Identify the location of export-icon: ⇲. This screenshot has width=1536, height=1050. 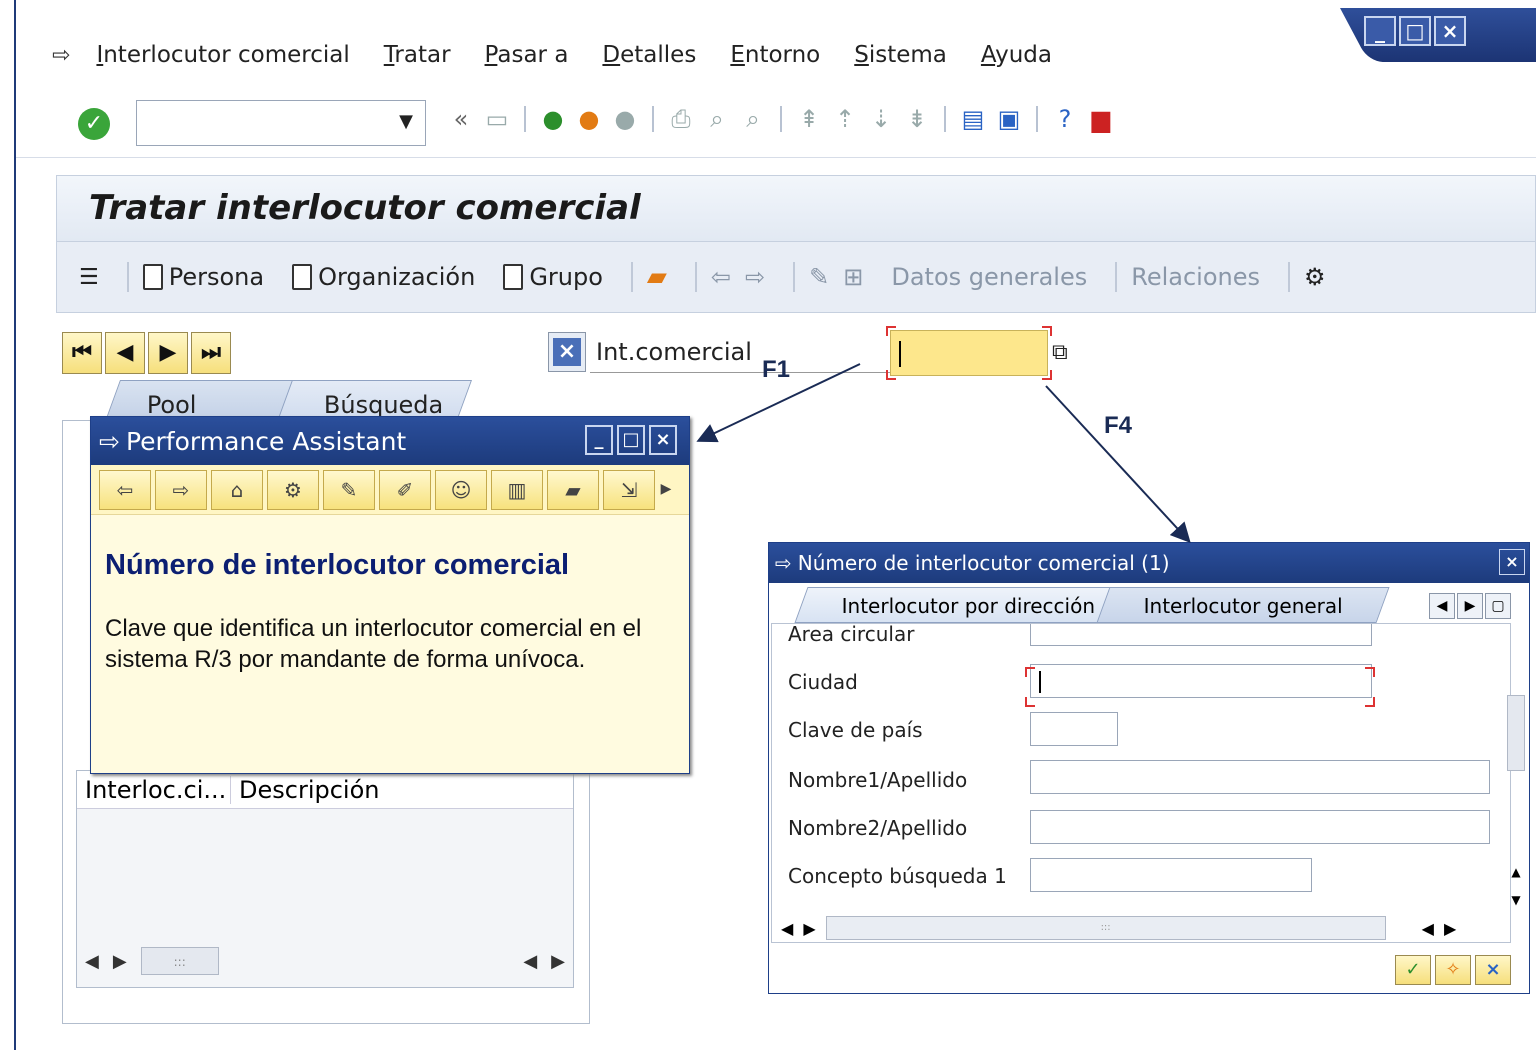
(629, 489).